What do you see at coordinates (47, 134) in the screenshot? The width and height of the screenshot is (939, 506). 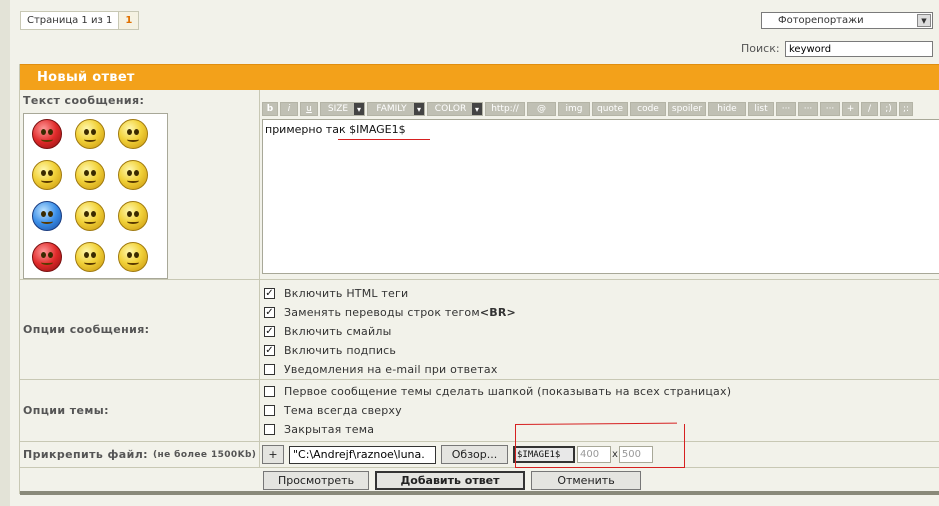 I see `smiley-angry-icon` at bounding box center [47, 134].